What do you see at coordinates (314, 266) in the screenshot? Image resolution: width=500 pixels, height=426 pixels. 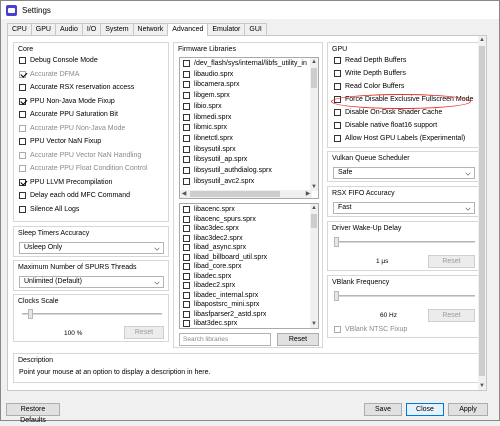 I see `firmware-bottom-scrollbar: ▲ ▼` at bounding box center [314, 266].